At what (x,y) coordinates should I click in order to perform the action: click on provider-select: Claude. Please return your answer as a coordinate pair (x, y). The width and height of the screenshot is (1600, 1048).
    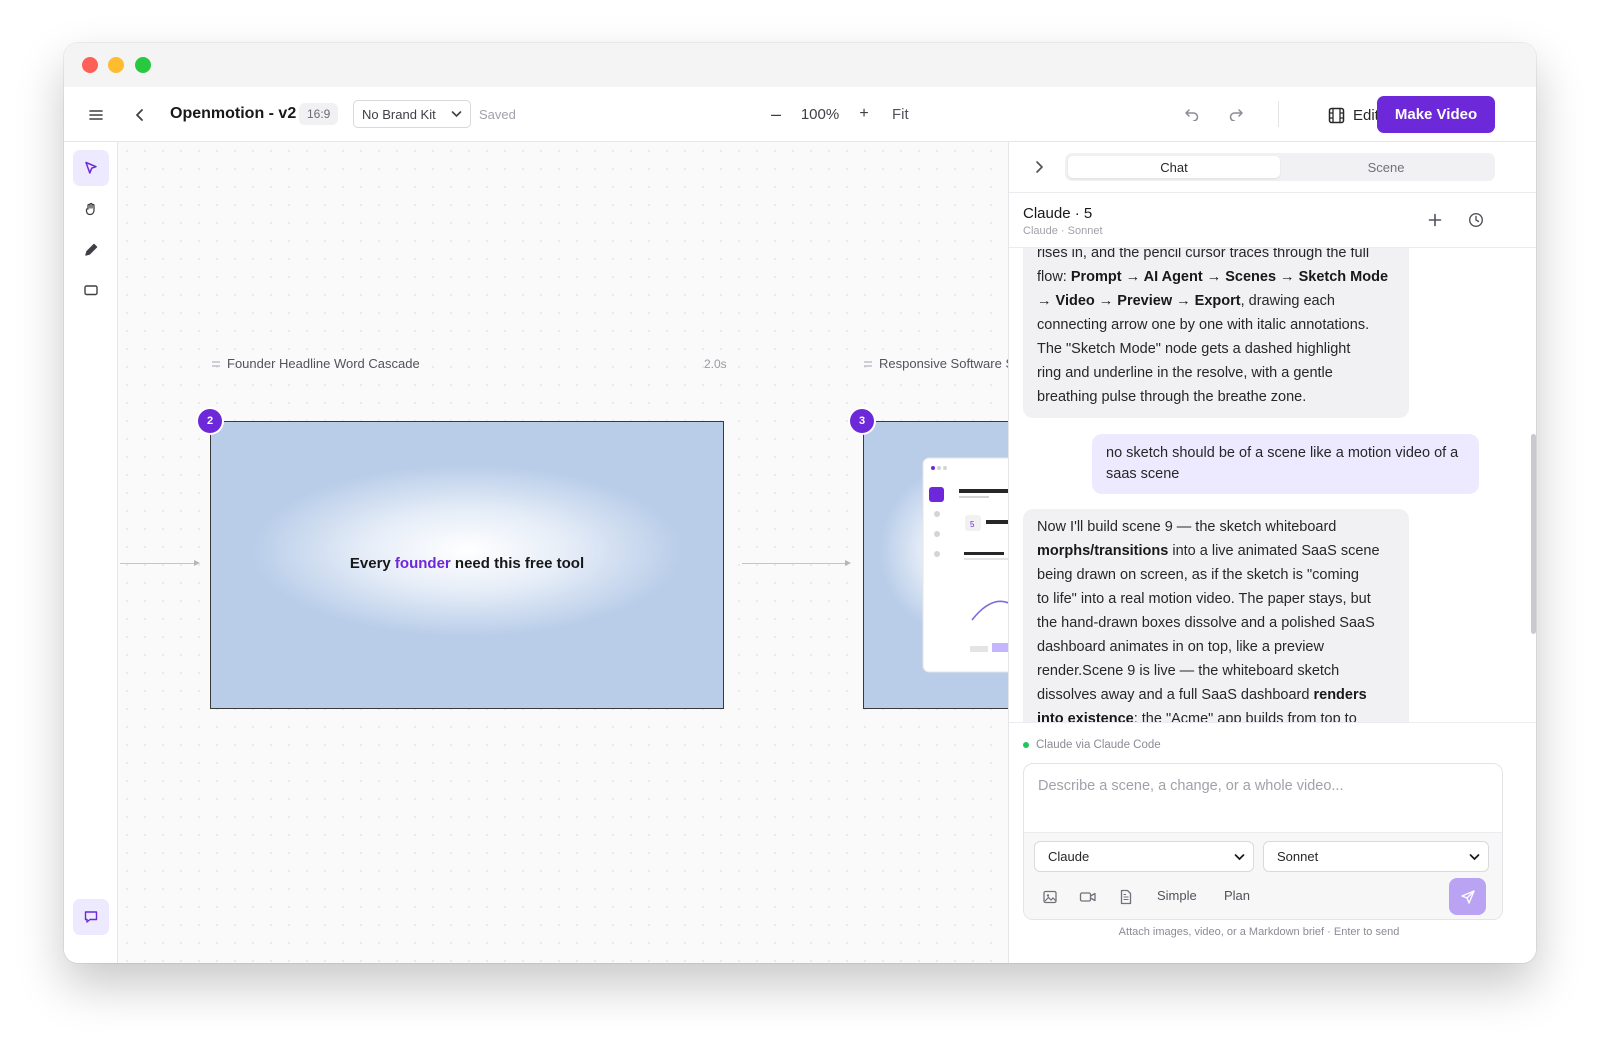
    Looking at the image, I should click on (1144, 856).